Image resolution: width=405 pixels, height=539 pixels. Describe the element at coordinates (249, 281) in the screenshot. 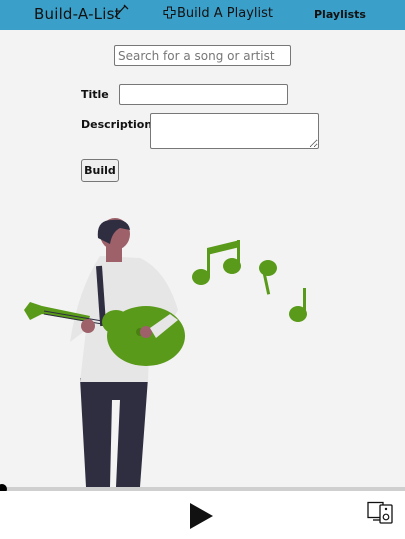

I see `music-notes-icon` at that location.